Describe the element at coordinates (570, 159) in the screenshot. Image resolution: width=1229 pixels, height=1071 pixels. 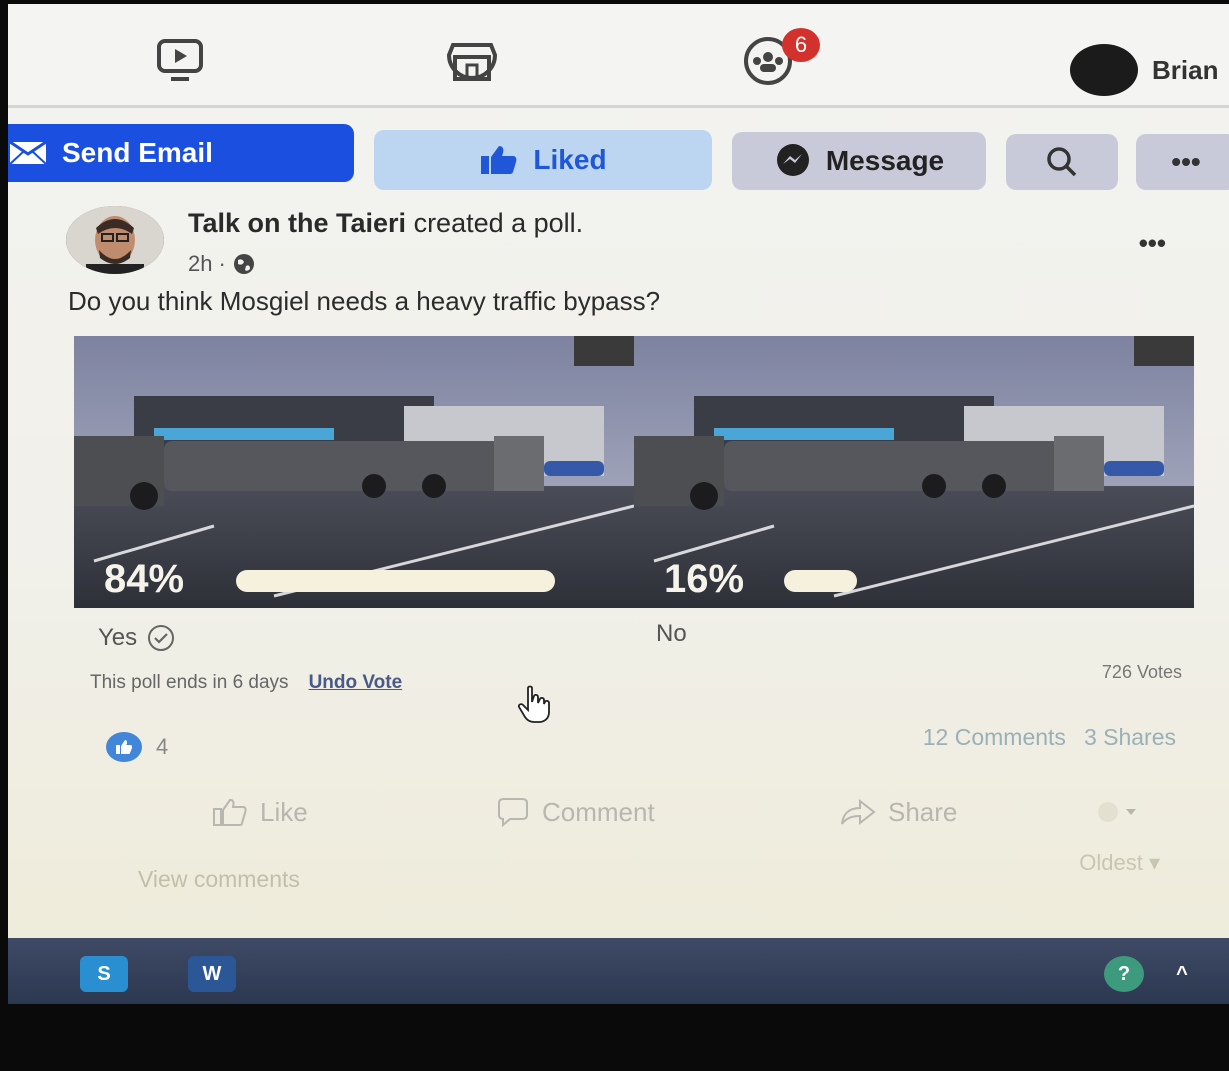
I see `liked-label: Liked` at that location.